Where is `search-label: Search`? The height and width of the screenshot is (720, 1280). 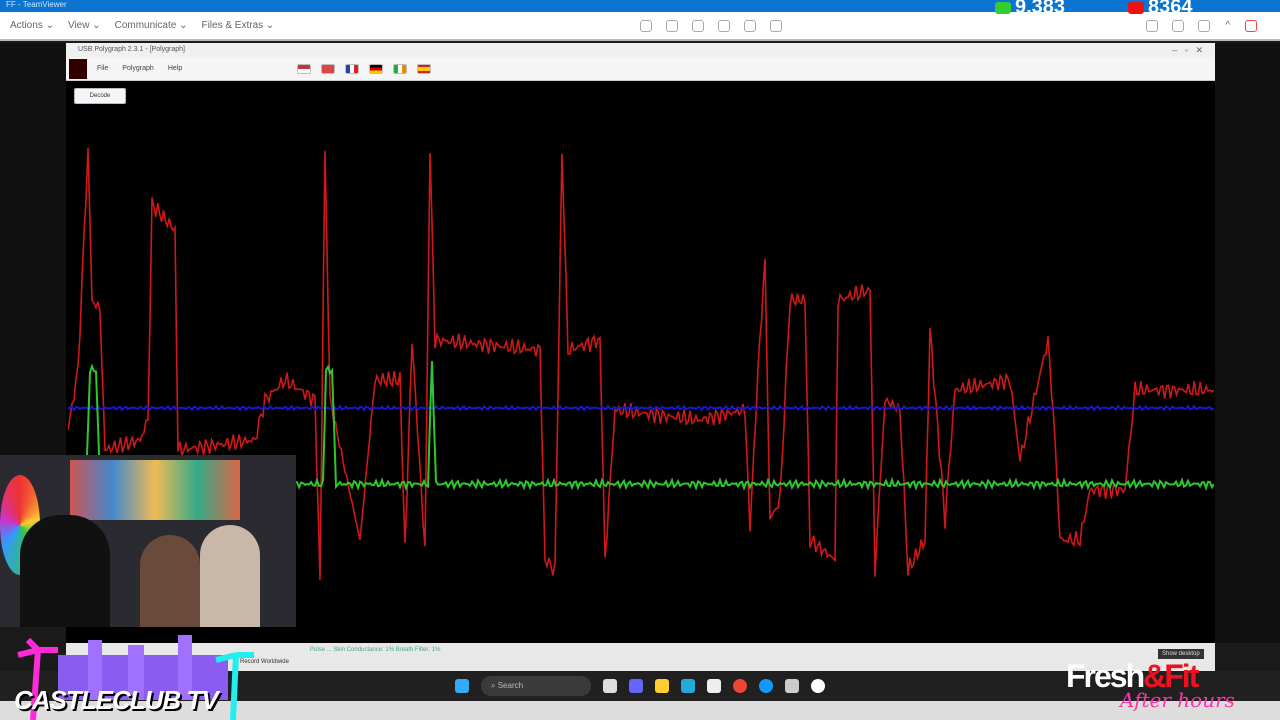
search-label: Search is located at coordinates (510, 685).